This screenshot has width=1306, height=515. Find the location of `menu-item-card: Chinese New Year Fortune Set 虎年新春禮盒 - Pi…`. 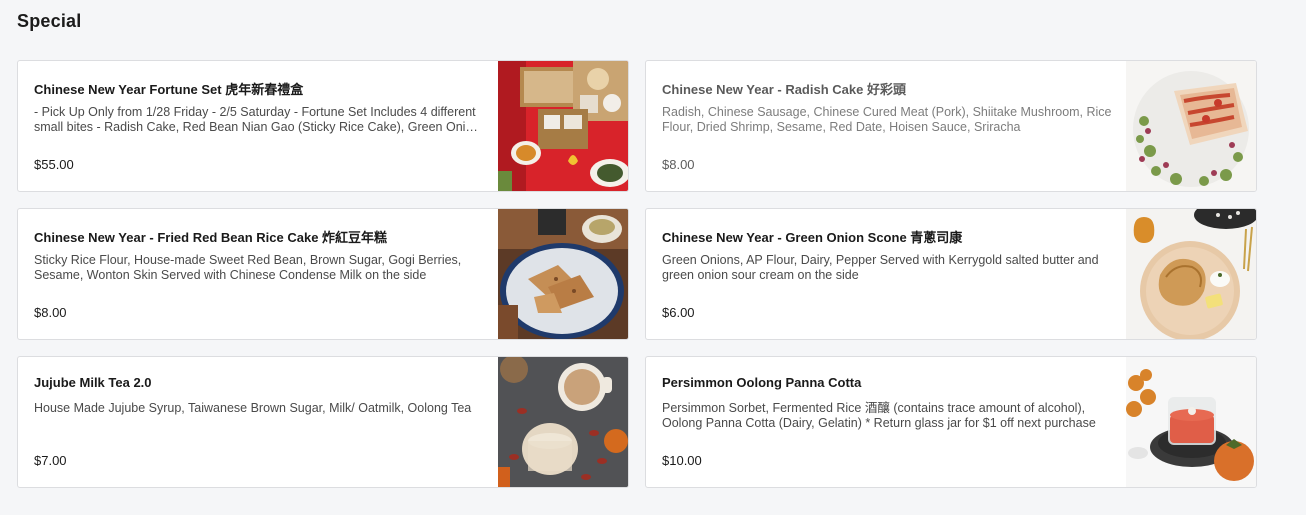

menu-item-card: Chinese New Year Fortune Set 虎年新春禮盒 - Pi… is located at coordinates (323, 126).